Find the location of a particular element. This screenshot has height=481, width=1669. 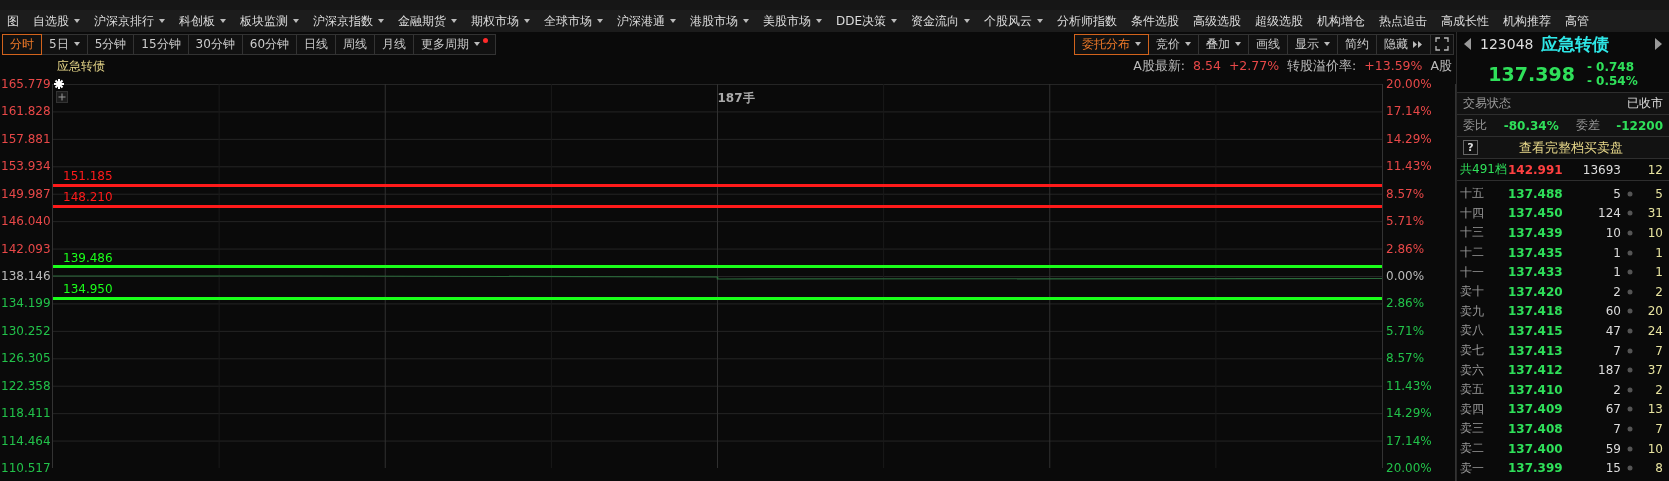

ask-volume: 2 is located at coordinates (1616, 291).